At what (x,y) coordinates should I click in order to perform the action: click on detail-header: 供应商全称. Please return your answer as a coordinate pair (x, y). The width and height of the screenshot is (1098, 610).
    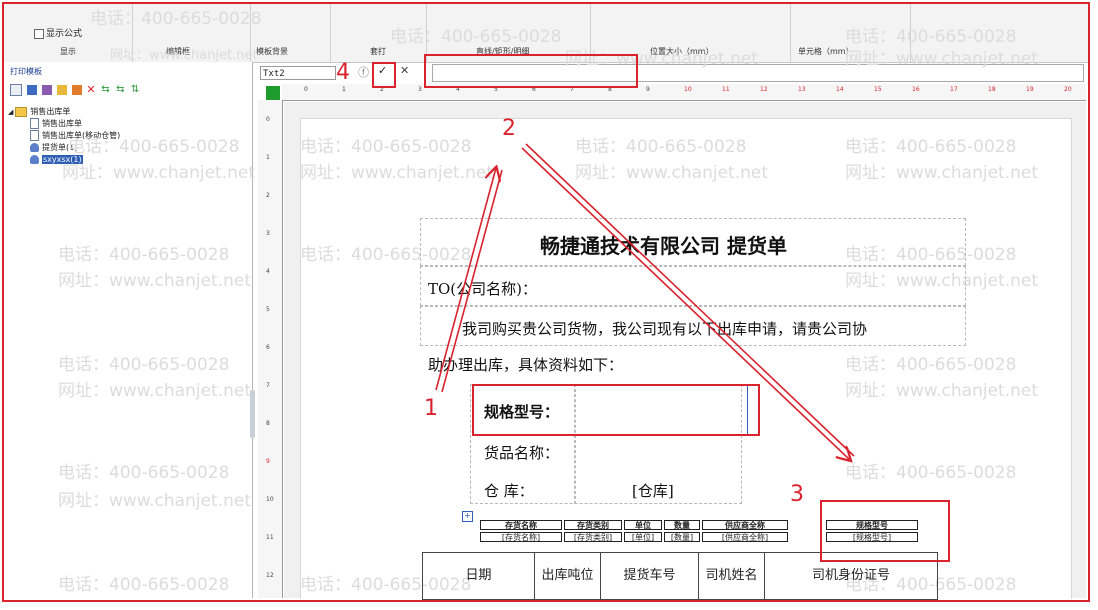
    Looking at the image, I should click on (745, 525).